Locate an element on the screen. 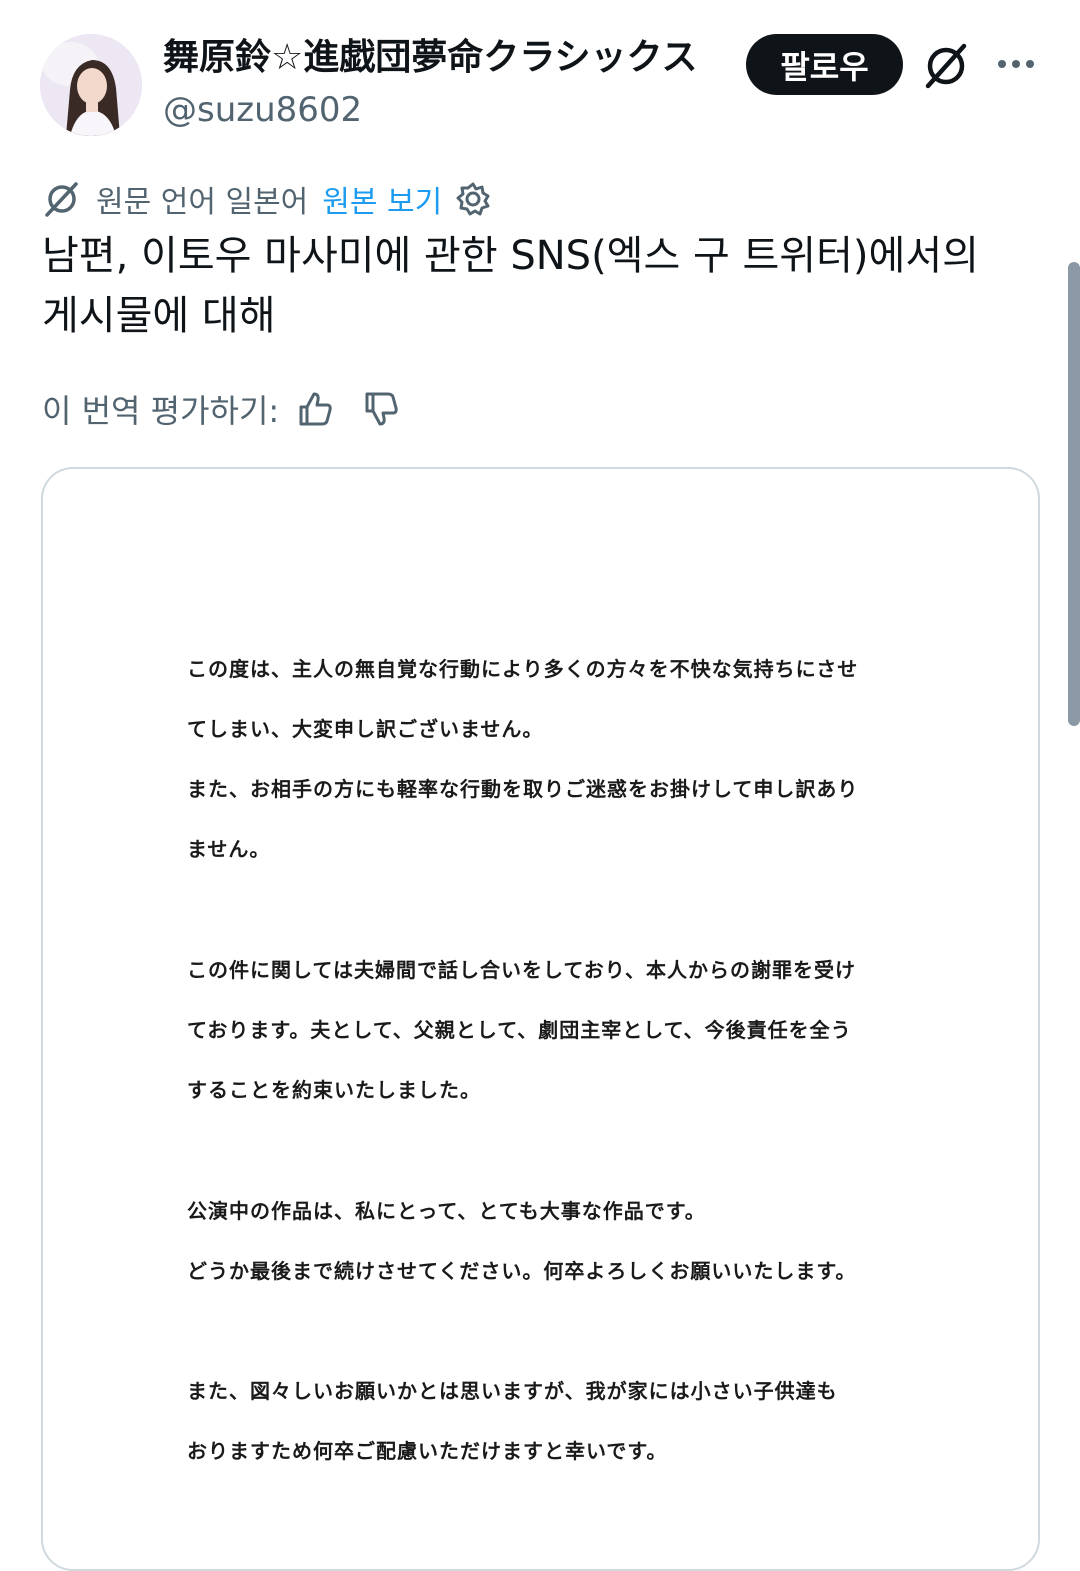 The width and height of the screenshot is (1080, 1571). gear-icon is located at coordinates (473, 199).